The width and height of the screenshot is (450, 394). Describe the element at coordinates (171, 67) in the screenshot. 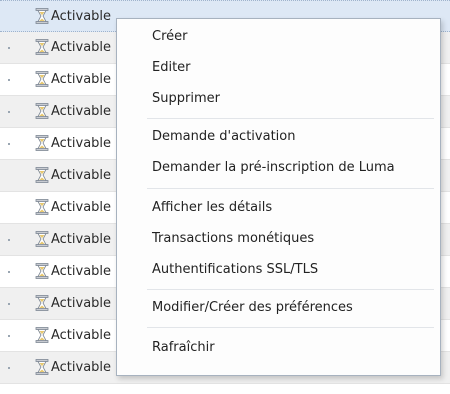

I see `menu-item-editer: Editer` at that location.